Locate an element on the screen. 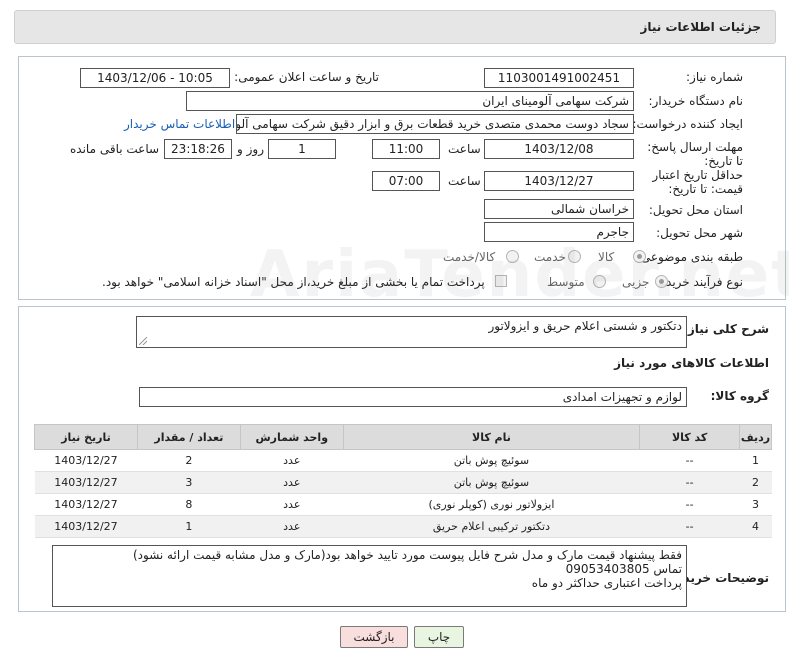 This screenshot has width=789, height=664. category-option-service: خدمت is located at coordinates (550, 257).